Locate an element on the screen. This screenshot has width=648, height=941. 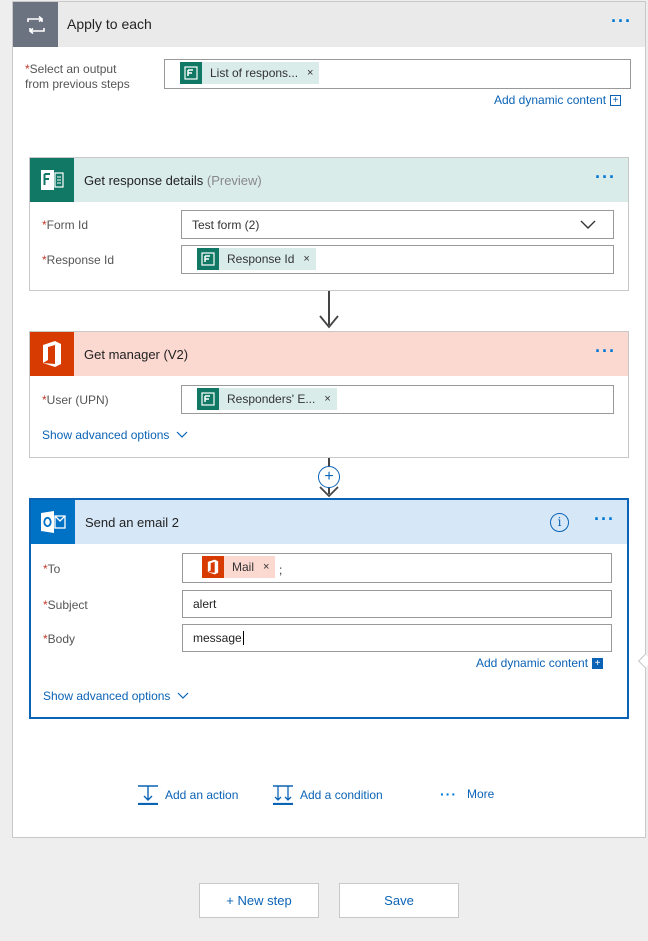
apply-to-each-title: Apply to each is located at coordinates (109, 24).